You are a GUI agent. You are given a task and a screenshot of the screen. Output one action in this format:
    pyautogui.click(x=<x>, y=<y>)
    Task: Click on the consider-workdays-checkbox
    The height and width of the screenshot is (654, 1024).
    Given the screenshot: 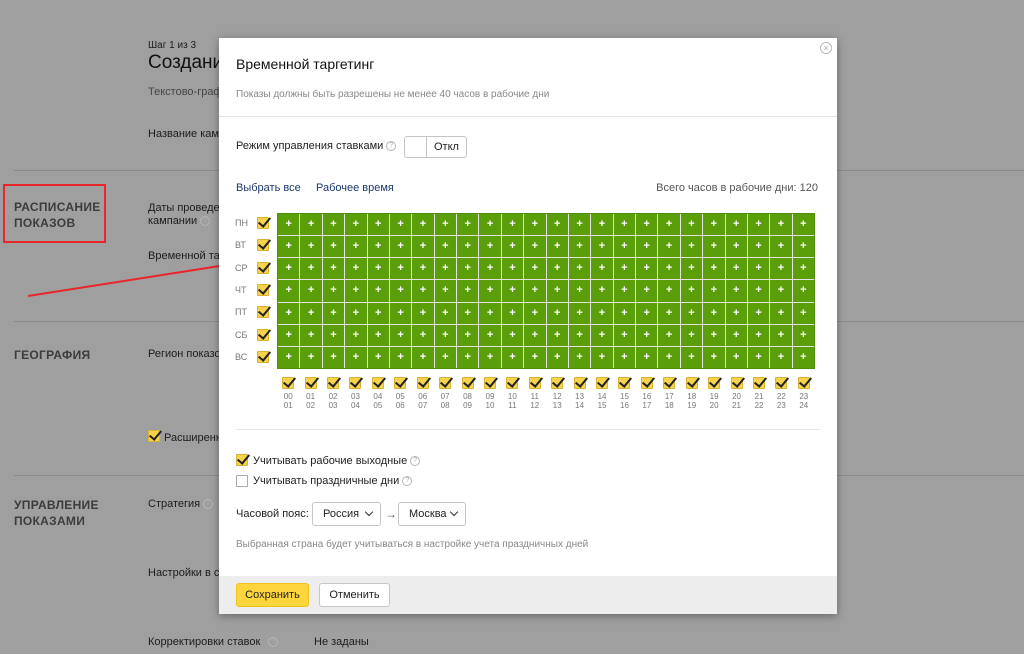 What is the action you would take?
    pyautogui.click(x=242, y=460)
    